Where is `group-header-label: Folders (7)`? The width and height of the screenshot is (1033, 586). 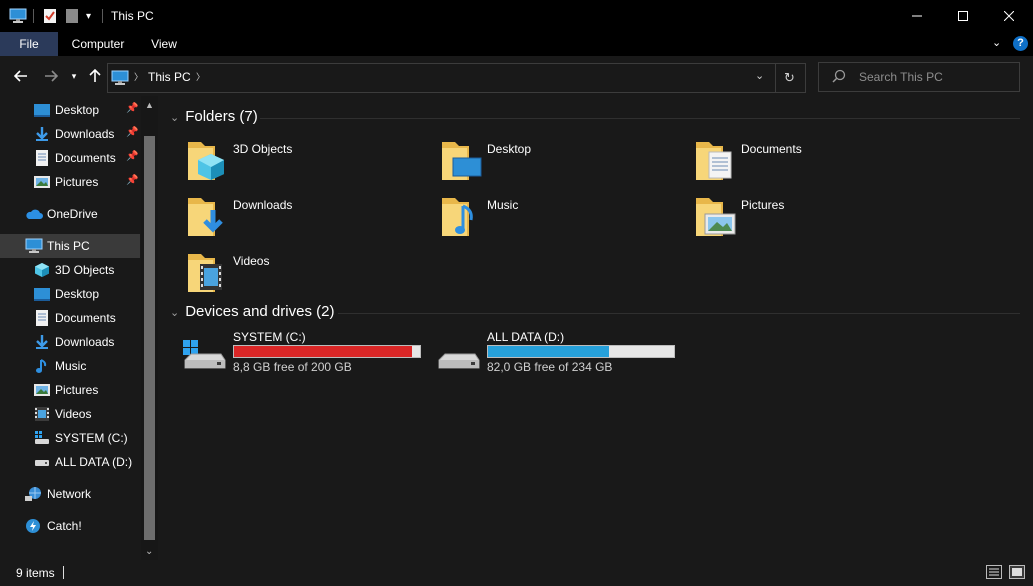
group-header-label: Folders (7) is located at coordinates (221, 116).